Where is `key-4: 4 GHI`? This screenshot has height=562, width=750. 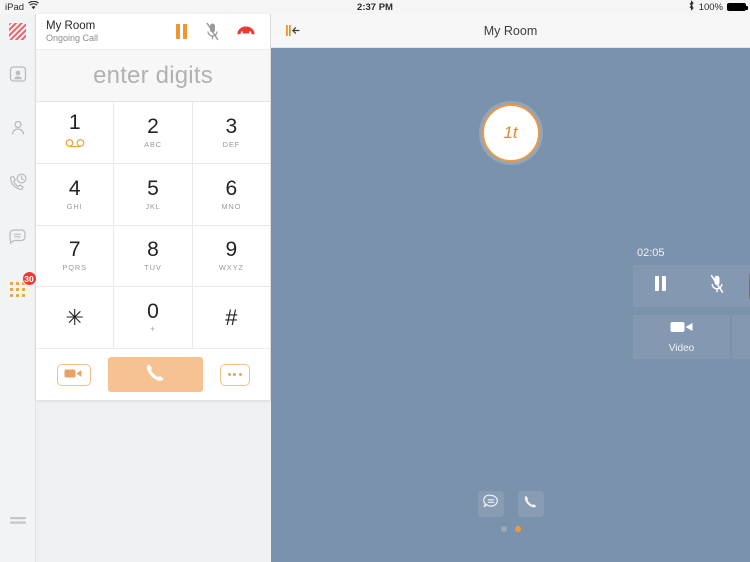 key-4: 4 GHI is located at coordinates (75, 194).